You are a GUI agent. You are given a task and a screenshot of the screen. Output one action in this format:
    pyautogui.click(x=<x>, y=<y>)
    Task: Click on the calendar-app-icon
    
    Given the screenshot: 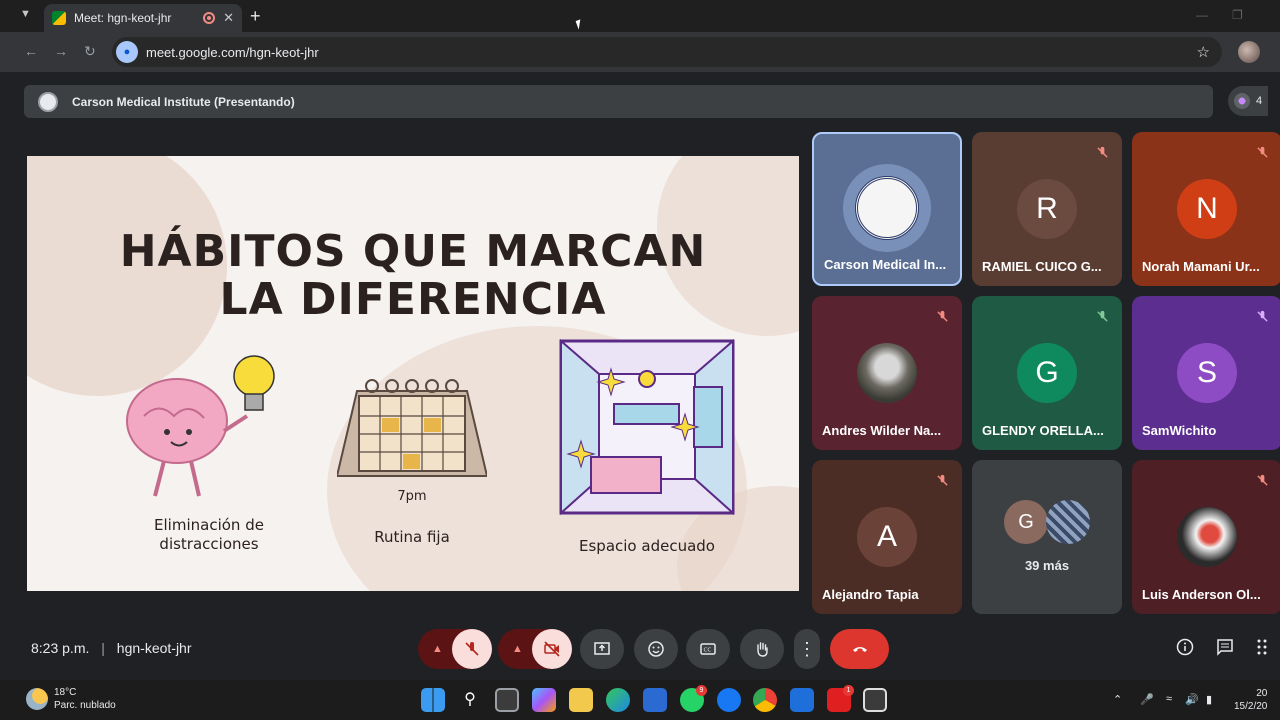 What is the action you would take?
    pyautogui.click(x=802, y=700)
    